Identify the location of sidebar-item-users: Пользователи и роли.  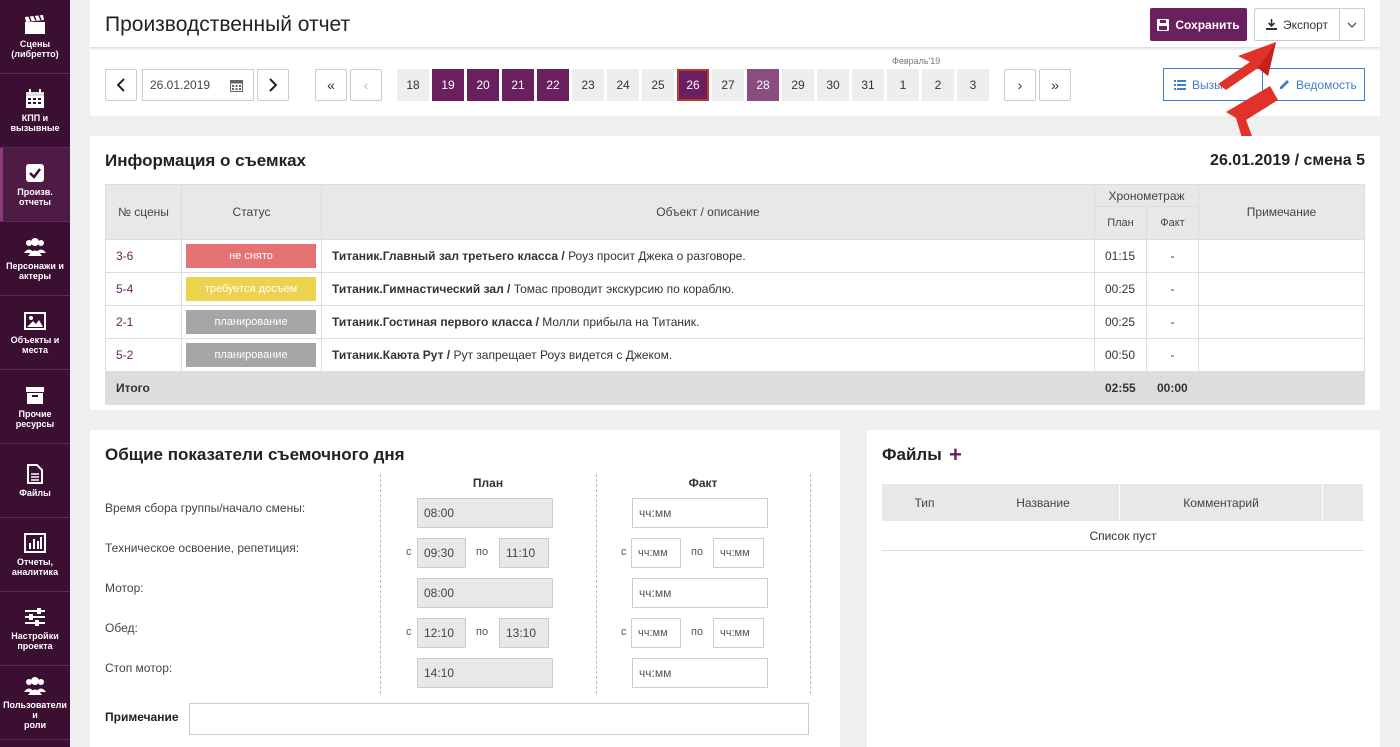
(35, 703).